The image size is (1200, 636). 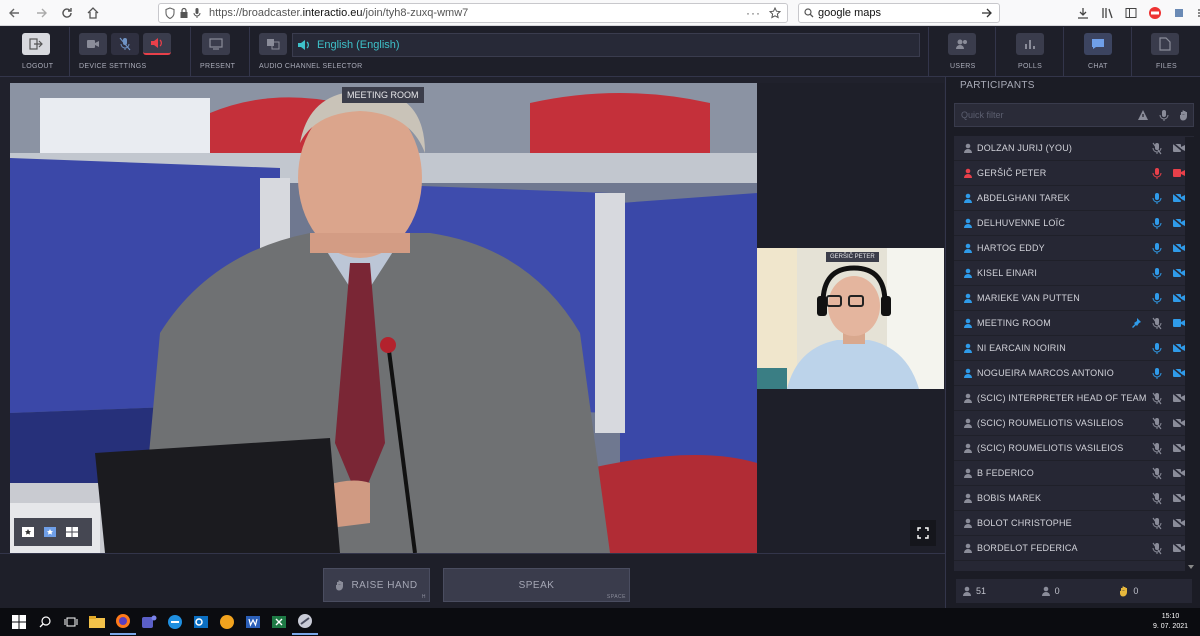 What do you see at coordinates (157, 44) in the screenshot?
I see `speaker-button` at bounding box center [157, 44].